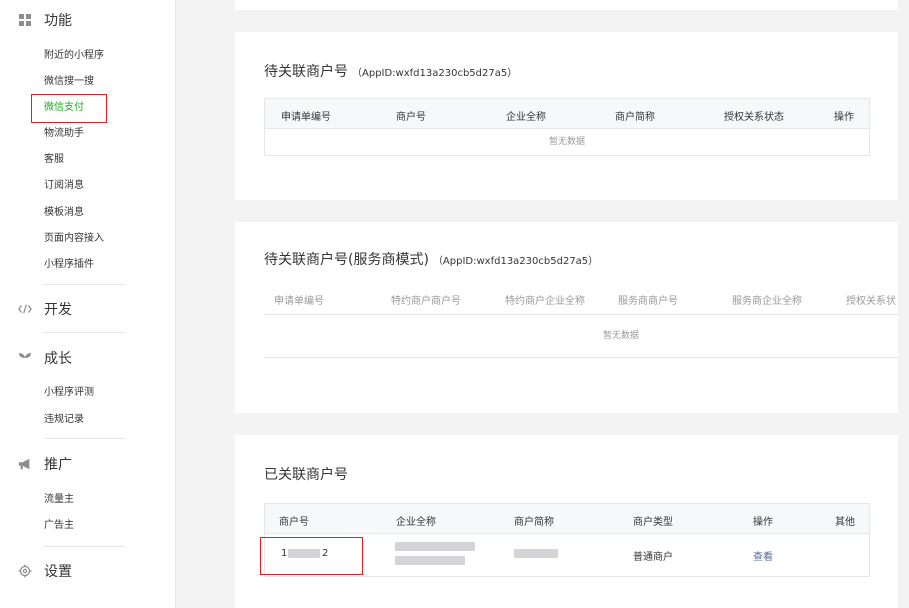 Image resolution: width=909 pixels, height=608 pixels. I want to click on sidebar-item-violations: 违规记录, so click(64, 420).